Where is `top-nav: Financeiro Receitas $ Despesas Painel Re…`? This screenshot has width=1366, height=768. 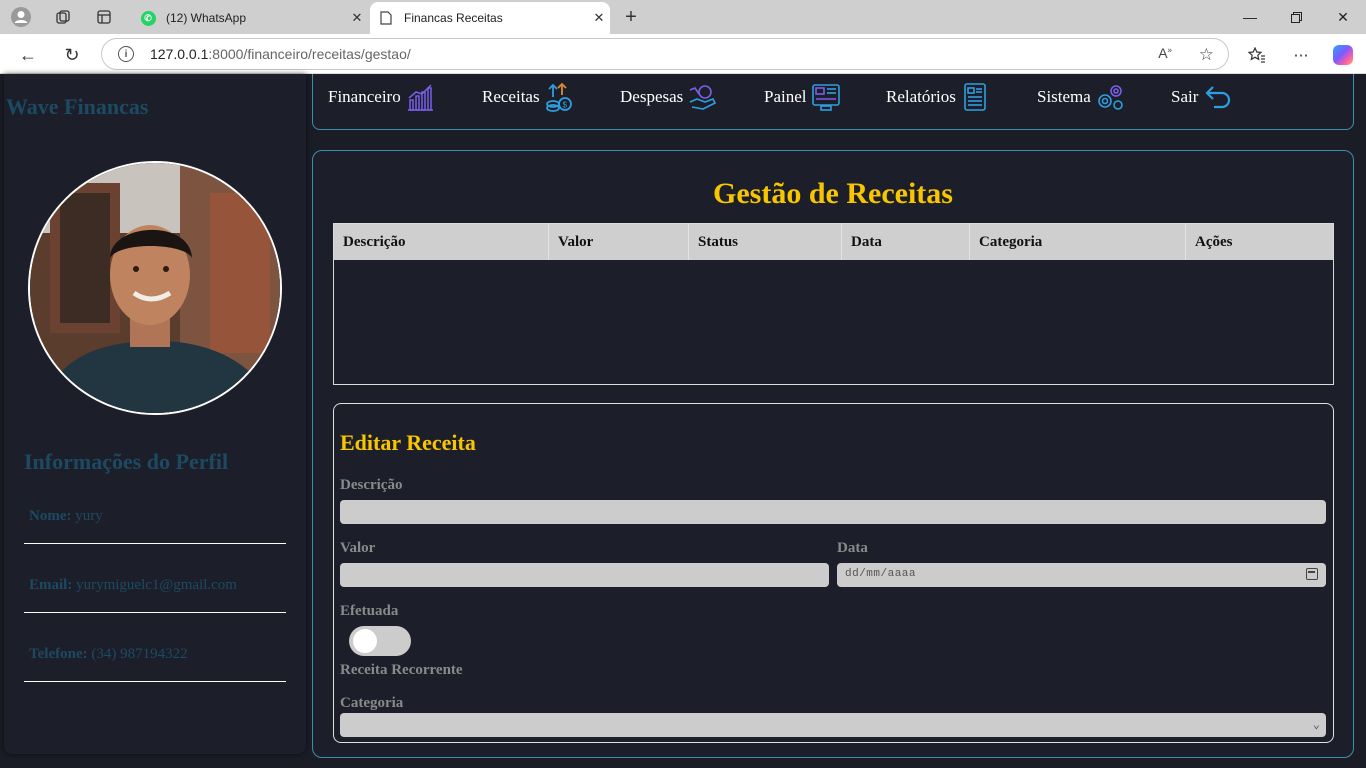 top-nav: Financeiro Receitas $ Despesas Painel Re… is located at coordinates (833, 102).